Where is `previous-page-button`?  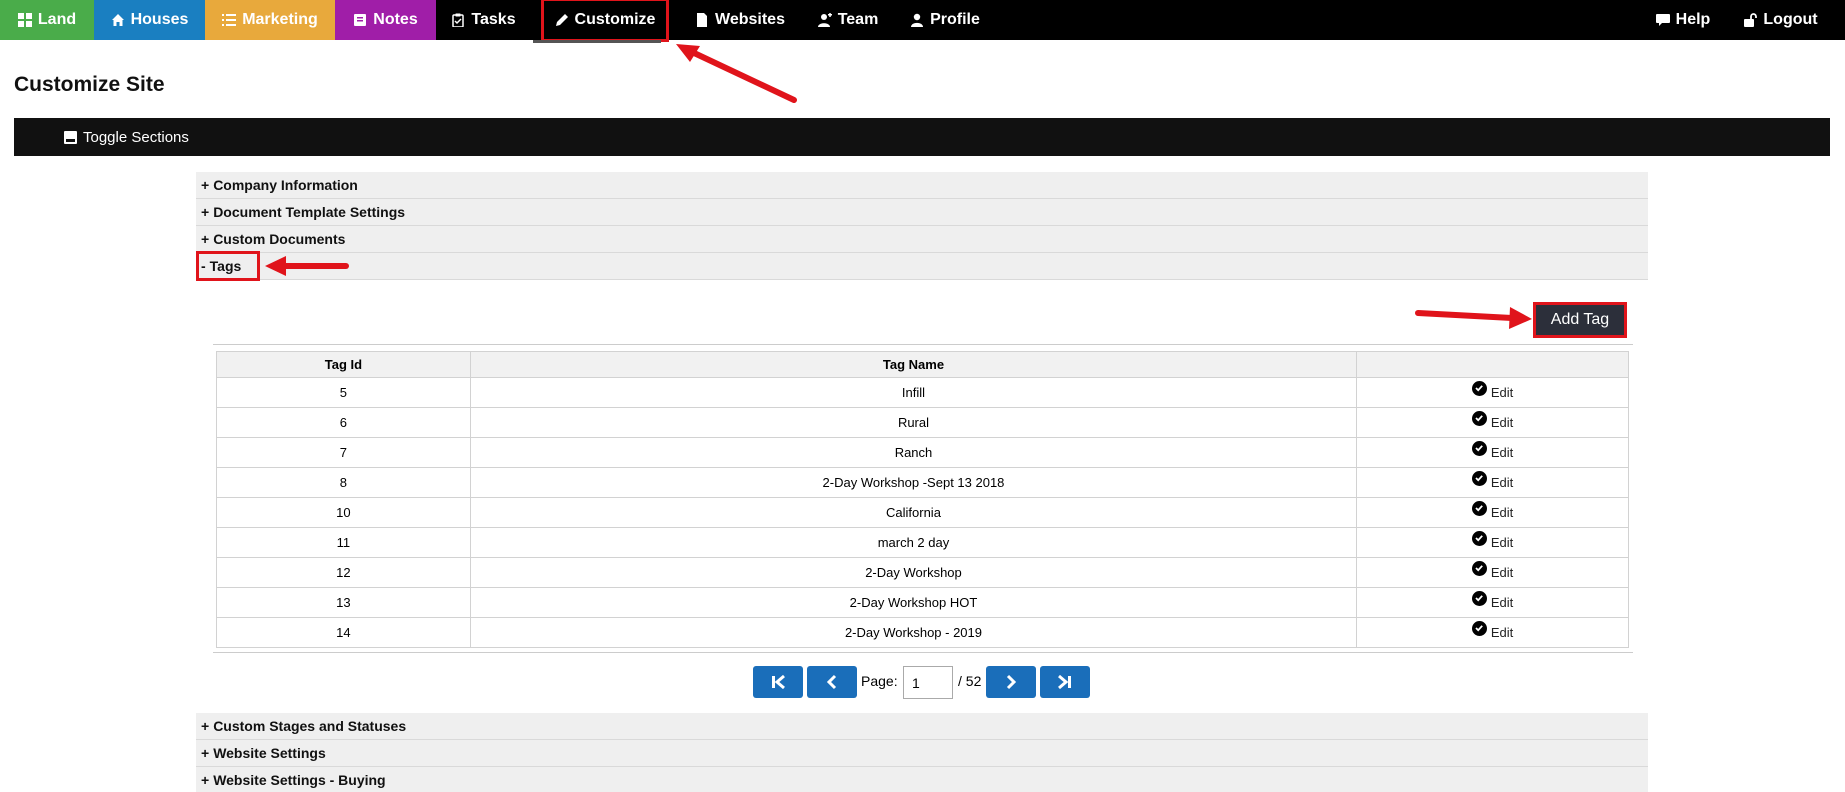
previous-page-button is located at coordinates (832, 682).